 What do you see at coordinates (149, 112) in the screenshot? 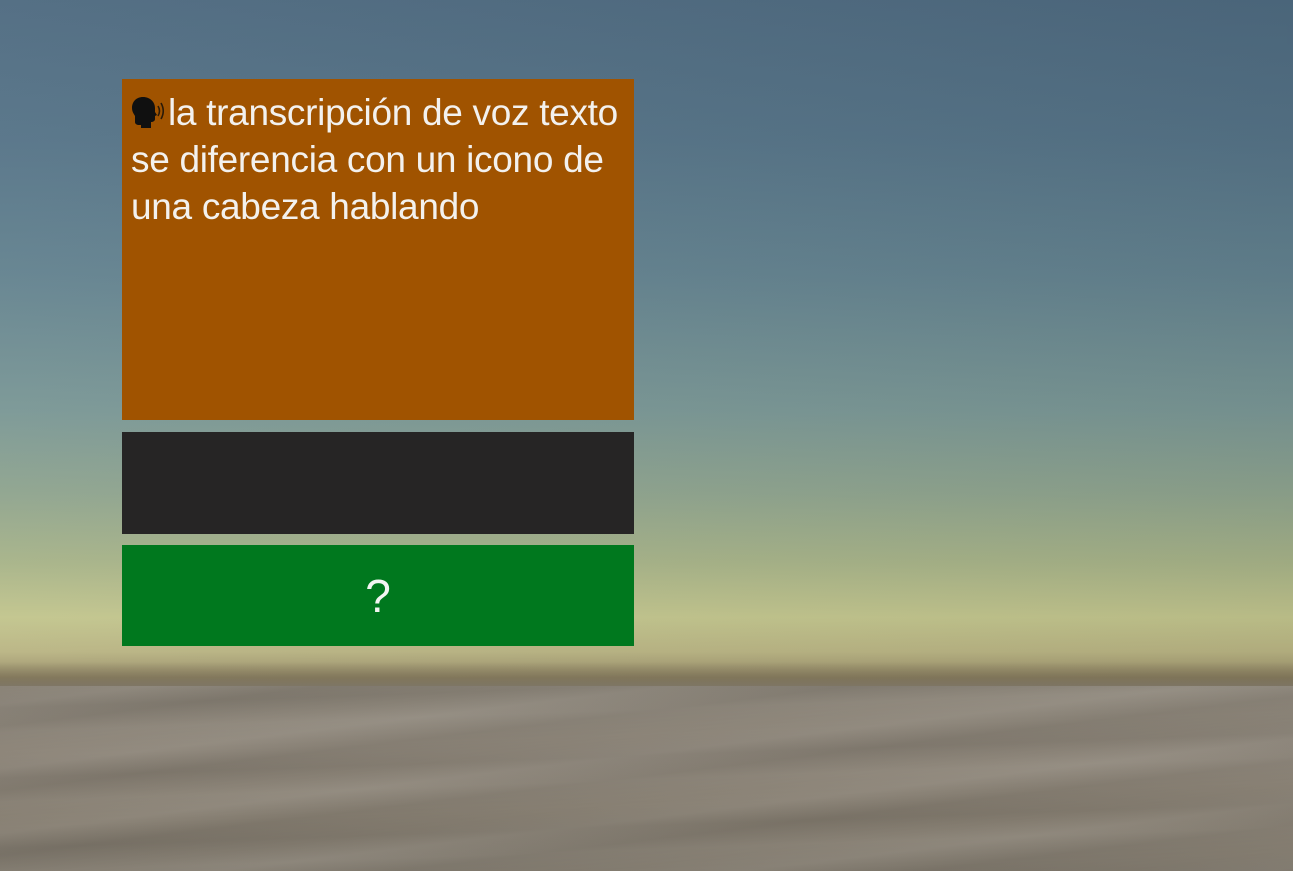
I see `speaking-head-icon` at bounding box center [149, 112].